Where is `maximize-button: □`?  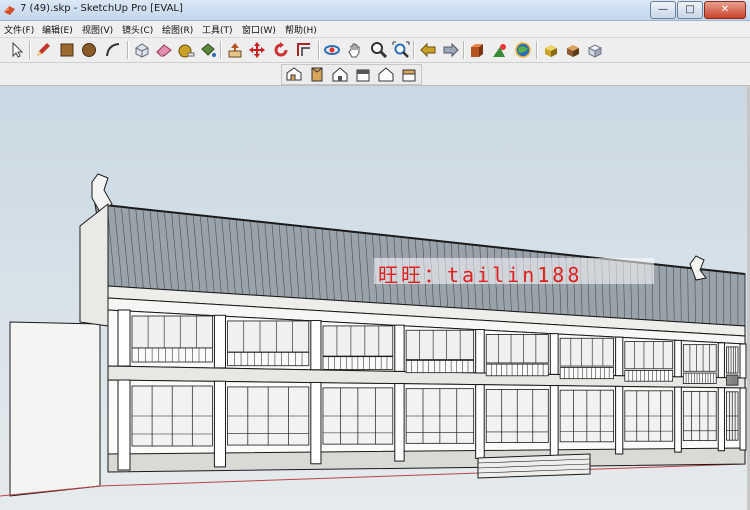
maximize-button: □ is located at coordinates (690, 10).